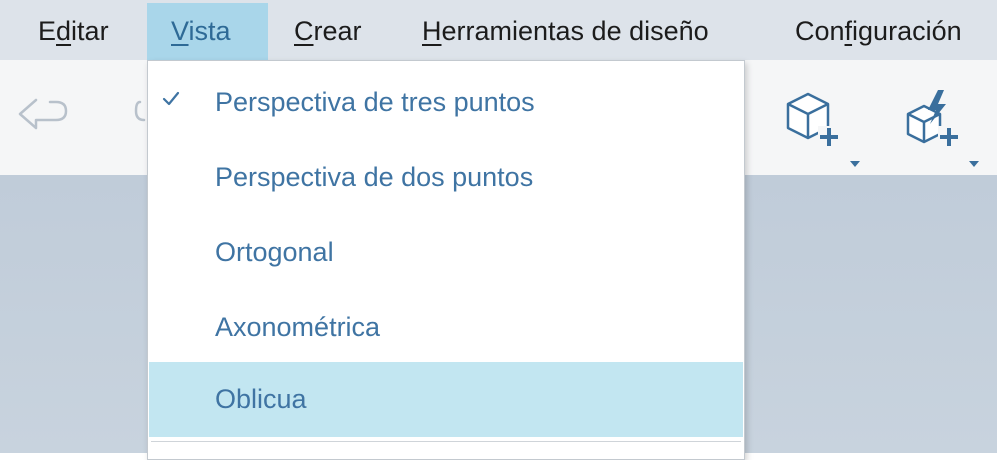 This screenshot has height=460, width=997. I want to click on menu-configuracion-pre: Con, so click(820, 31).